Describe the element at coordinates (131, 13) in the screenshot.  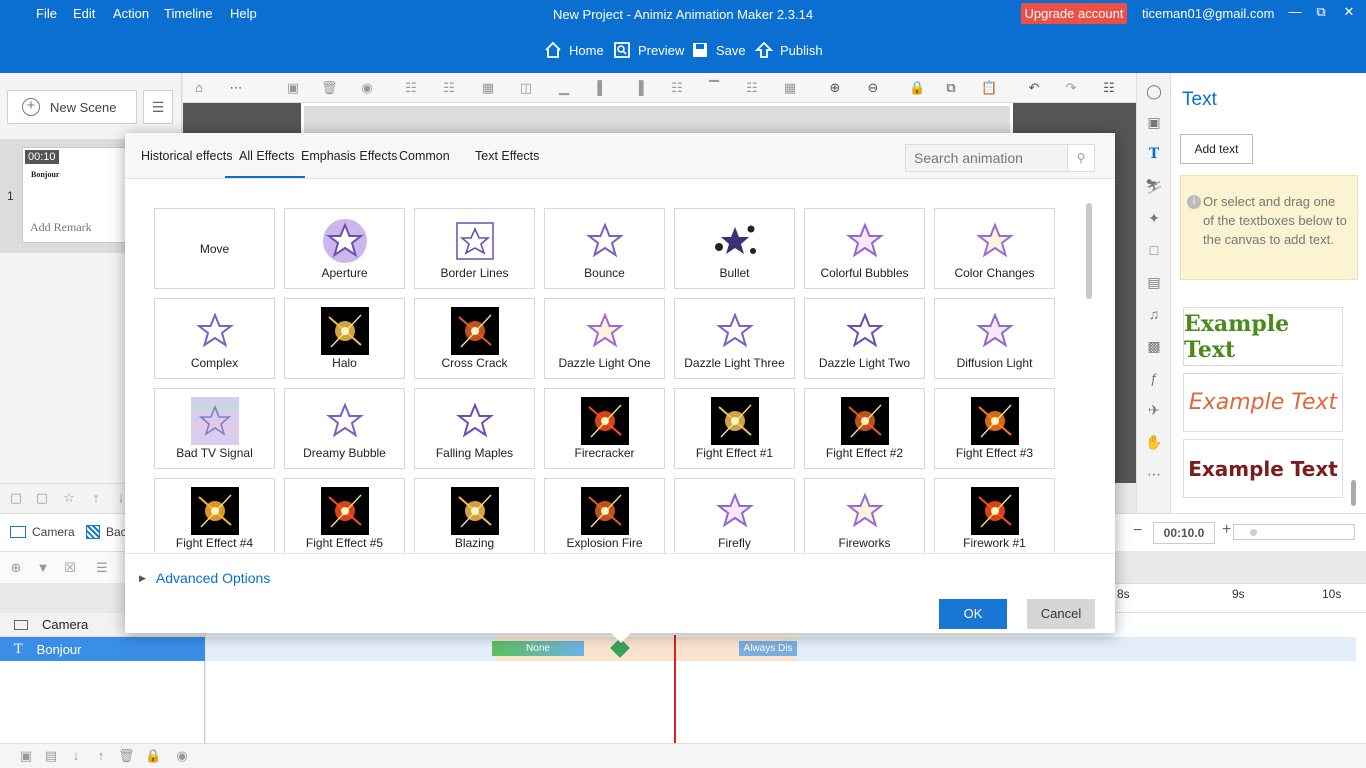
I see `menu-action: Action` at that location.